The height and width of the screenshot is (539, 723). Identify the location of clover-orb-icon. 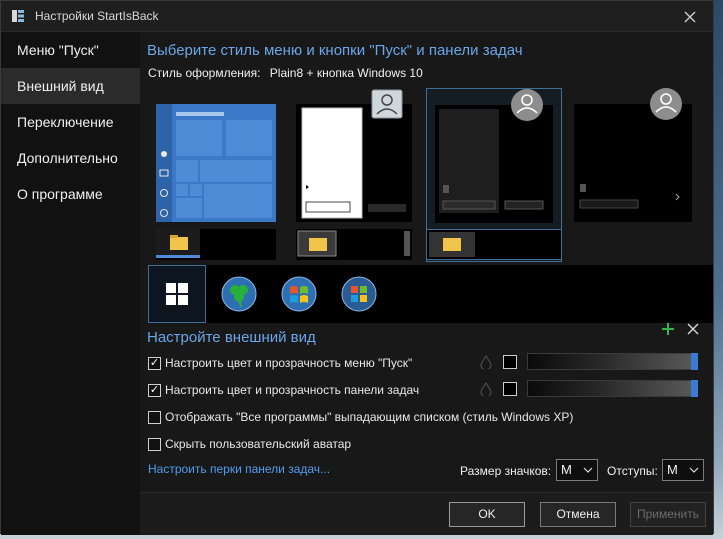
(239, 294).